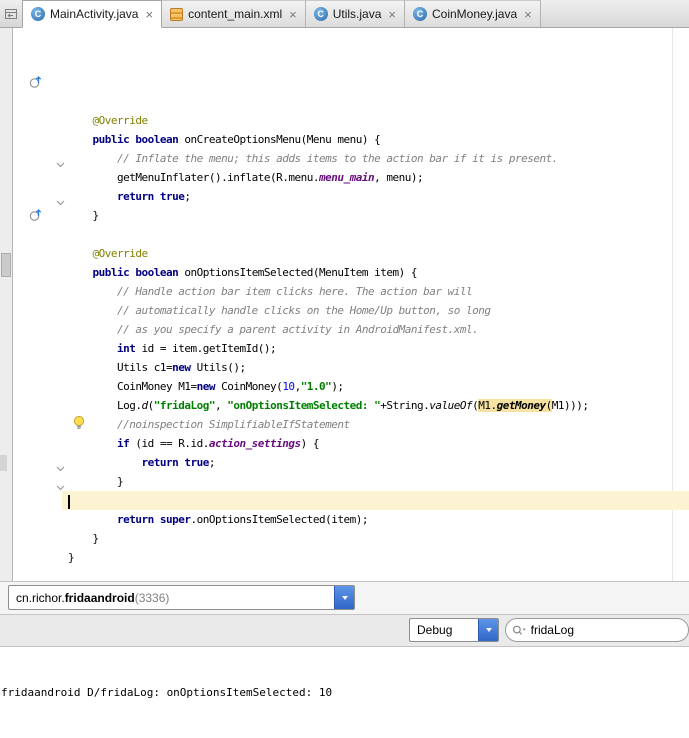 This screenshot has height=738, width=689. I want to click on process-name: fridaandroid, so click(99, 597).